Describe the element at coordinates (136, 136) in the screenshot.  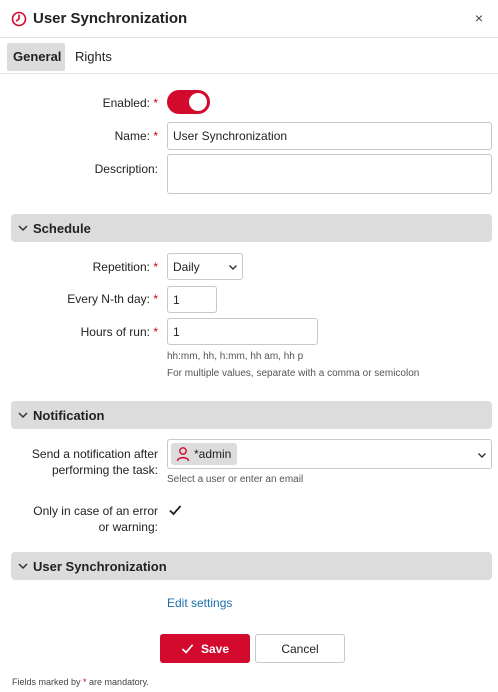
I see `name-label: Name: *` at that location.